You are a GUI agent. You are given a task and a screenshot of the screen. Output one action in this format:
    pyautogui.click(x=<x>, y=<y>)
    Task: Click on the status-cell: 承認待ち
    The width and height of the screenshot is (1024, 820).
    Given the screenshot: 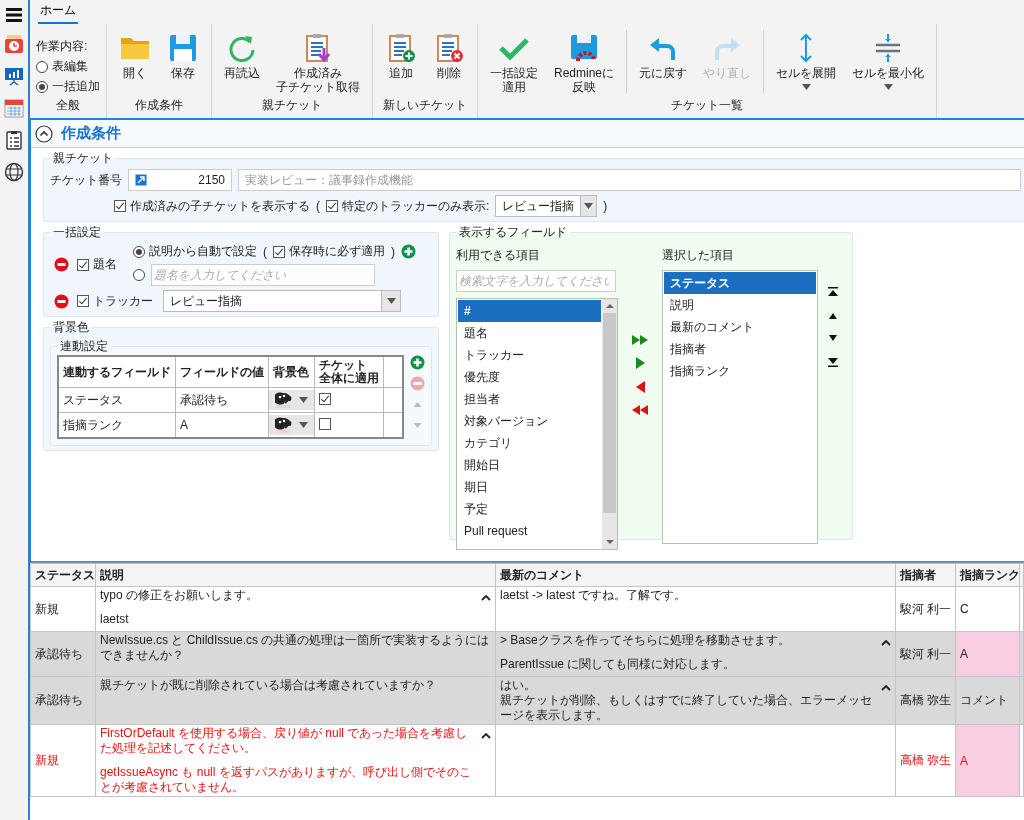 What is the action you would take?
    pyautogui.click(x=63, y=654)
    